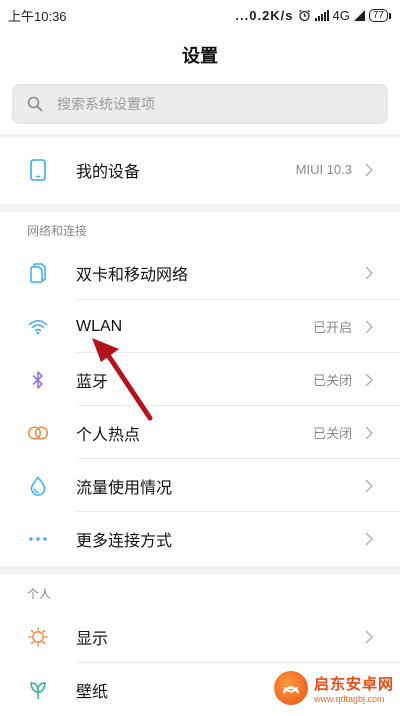  What do you see at coordinates (264, 15) in the screenshot?
I see `network-speed: ...0.2K/s` at bounding box center [264, 15].